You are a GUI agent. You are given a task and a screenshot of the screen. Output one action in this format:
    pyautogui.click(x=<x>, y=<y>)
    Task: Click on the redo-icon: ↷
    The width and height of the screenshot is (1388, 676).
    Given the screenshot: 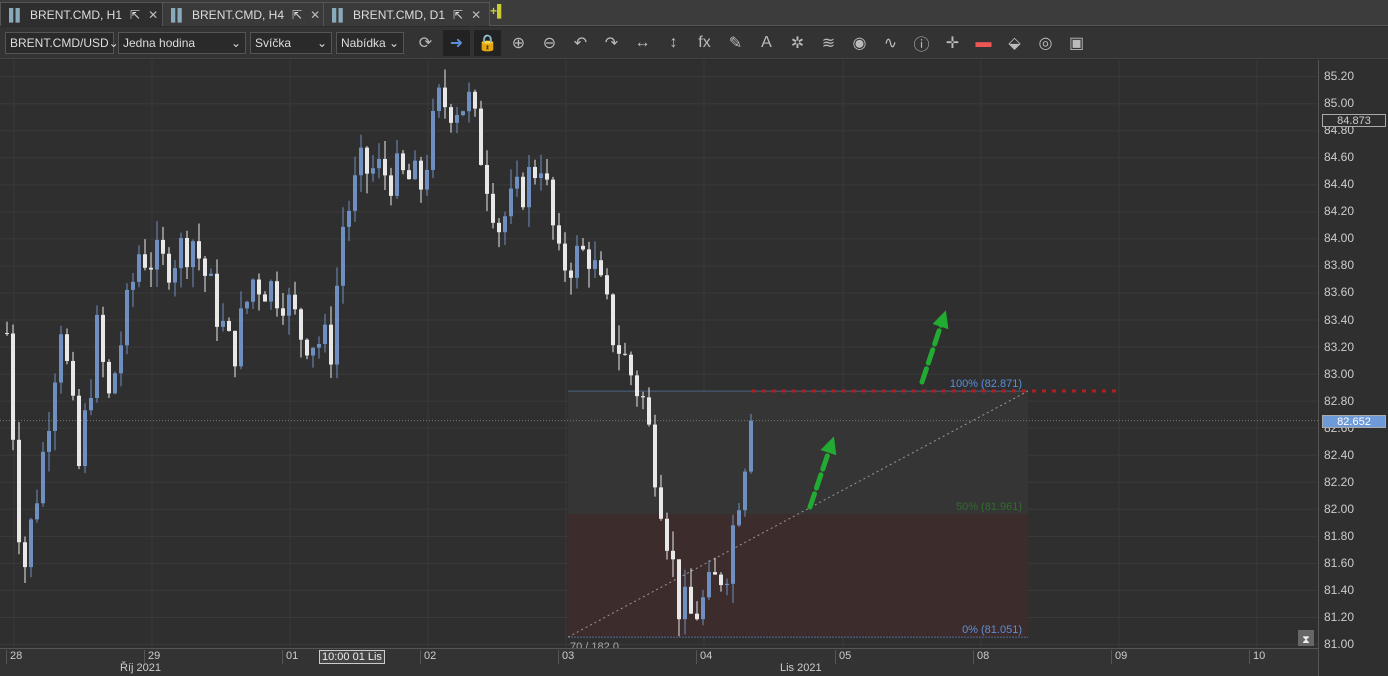 What is the action you would take?
    pyautogui.click(x=611, y=43)
    